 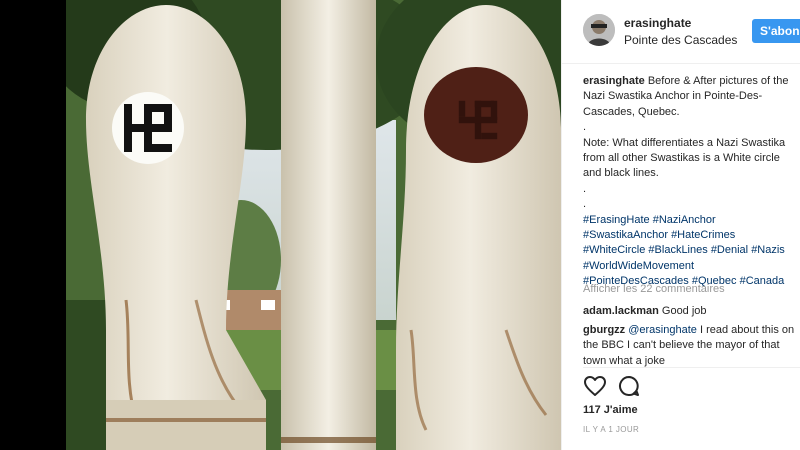 I want to click on follow-button: S'abonner, so click(x=776, y=31).